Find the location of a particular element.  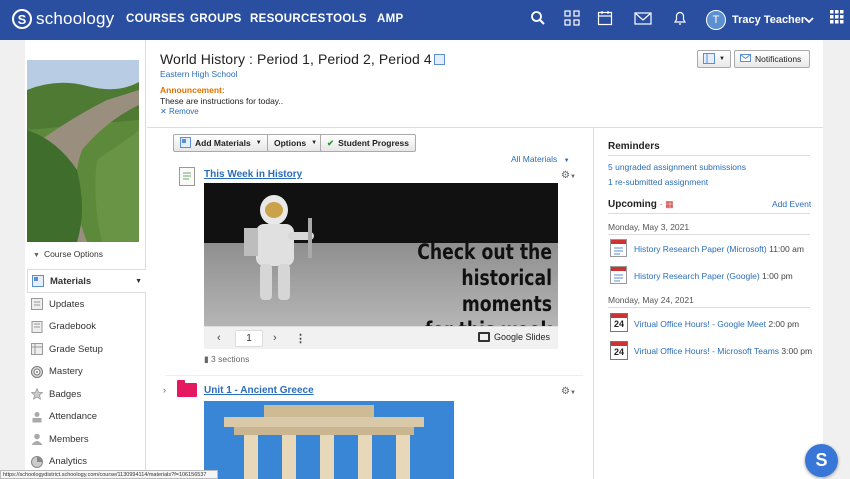

sidebar-item-materials: Materials ▼ is located at coordinates (86, 281).